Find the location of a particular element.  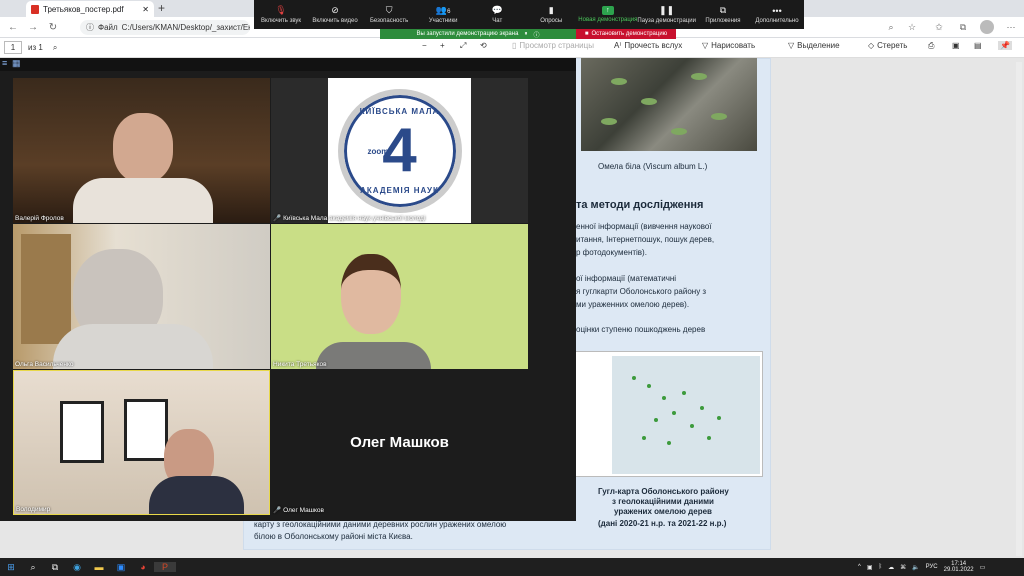

poster-line: оцінки ступеню пошкоджень дерев is located at coordinates (641, 329).